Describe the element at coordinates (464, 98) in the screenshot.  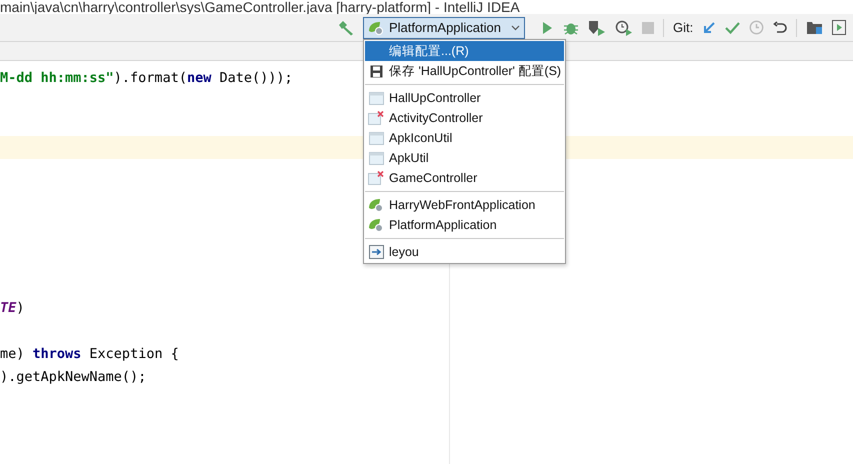
I see `menu-item: HallUpController` at that location.